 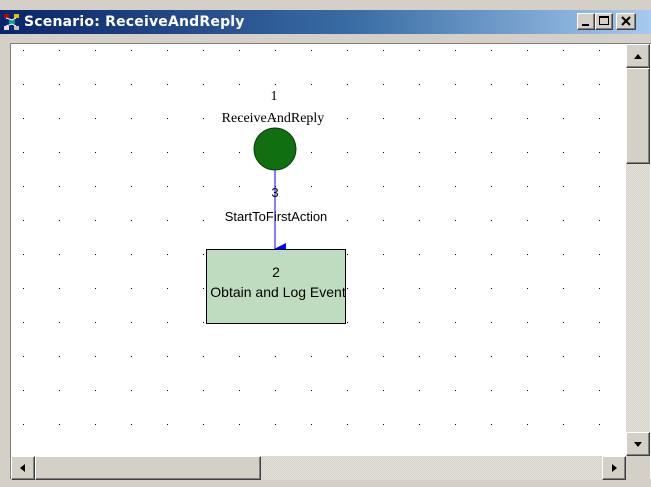 I want to click on horizontal-scrollbar, so click(x=318, y=468).